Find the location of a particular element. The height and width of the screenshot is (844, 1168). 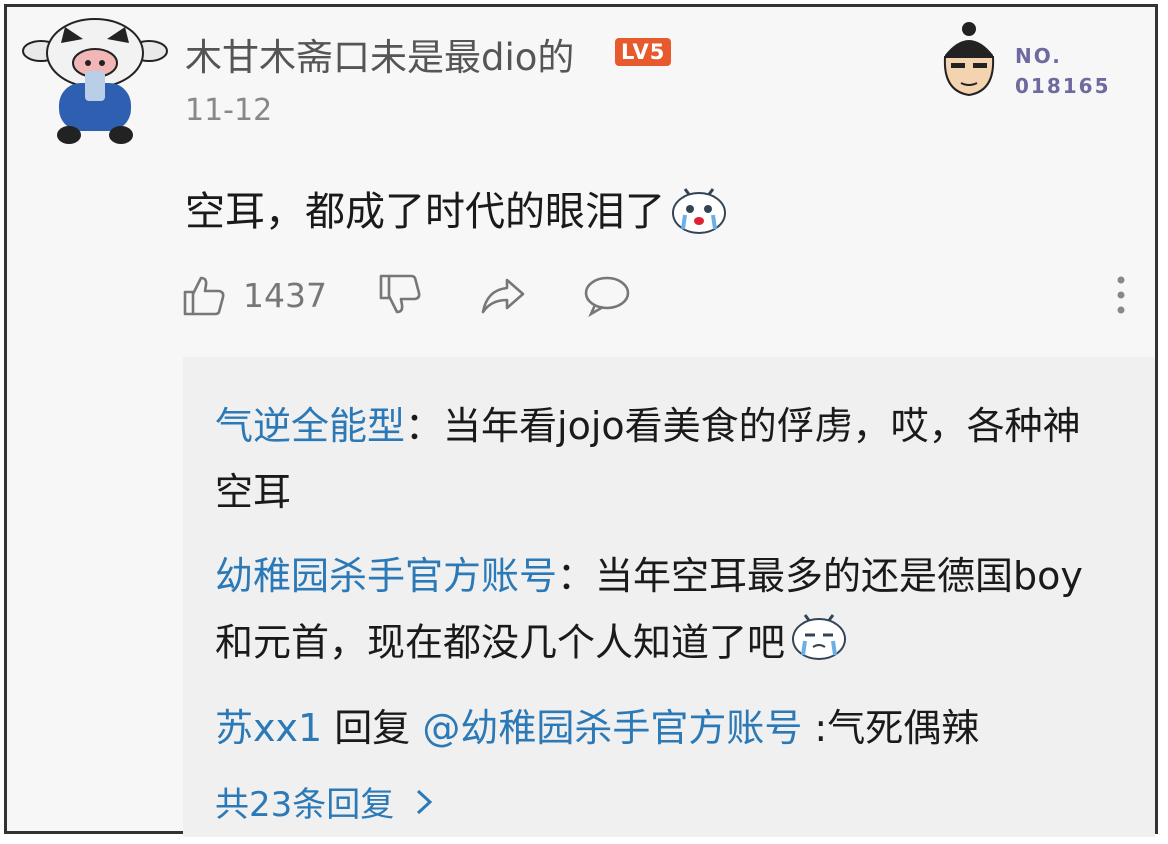

comment-button is located at coordinates (607, 295).